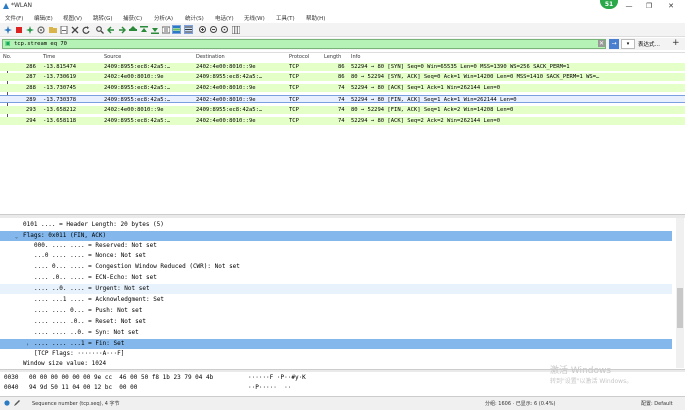 This screenshot has height=410, width=685. What do you see at coordinates (99, 29) in the screenshot?
I see `find-packet-icon` at bounding box center [99, 29].